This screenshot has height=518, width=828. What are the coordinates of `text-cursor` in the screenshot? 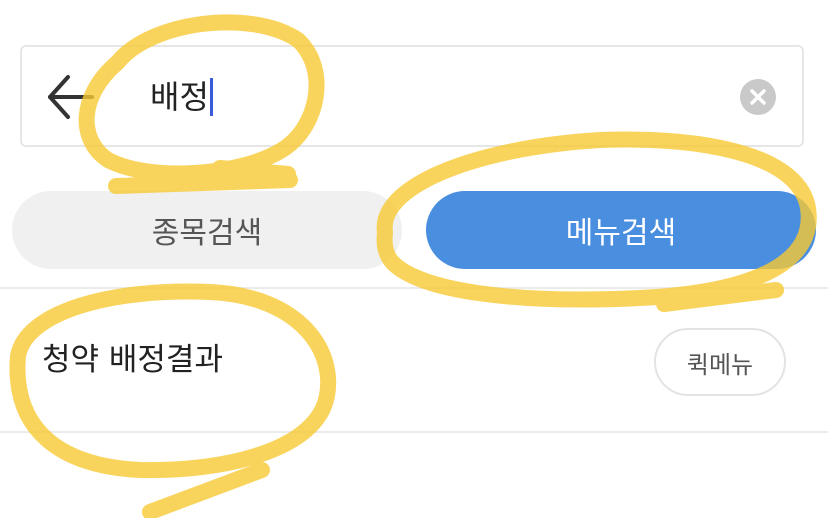 It's located at (211, 97).